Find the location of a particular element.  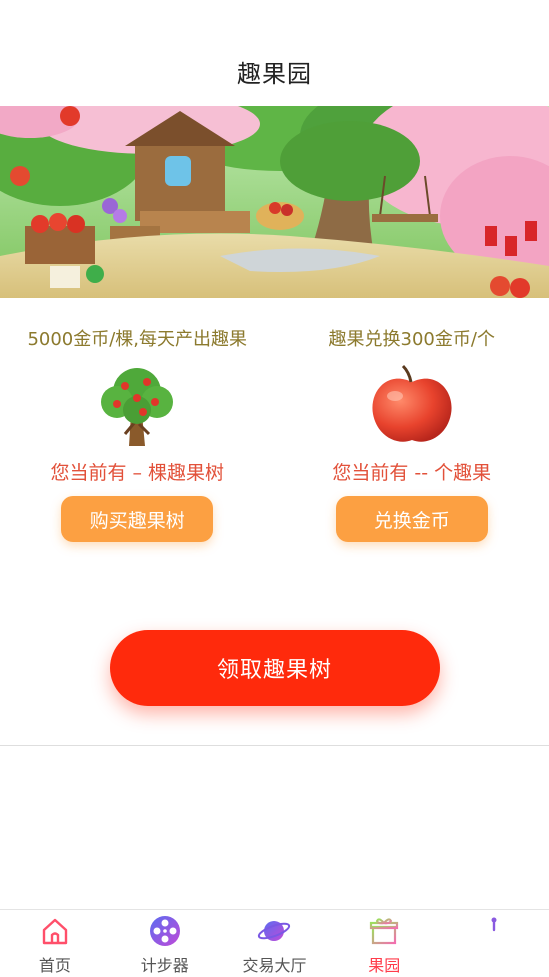

tree-owned-count: – is located at coordinates (137, 473).